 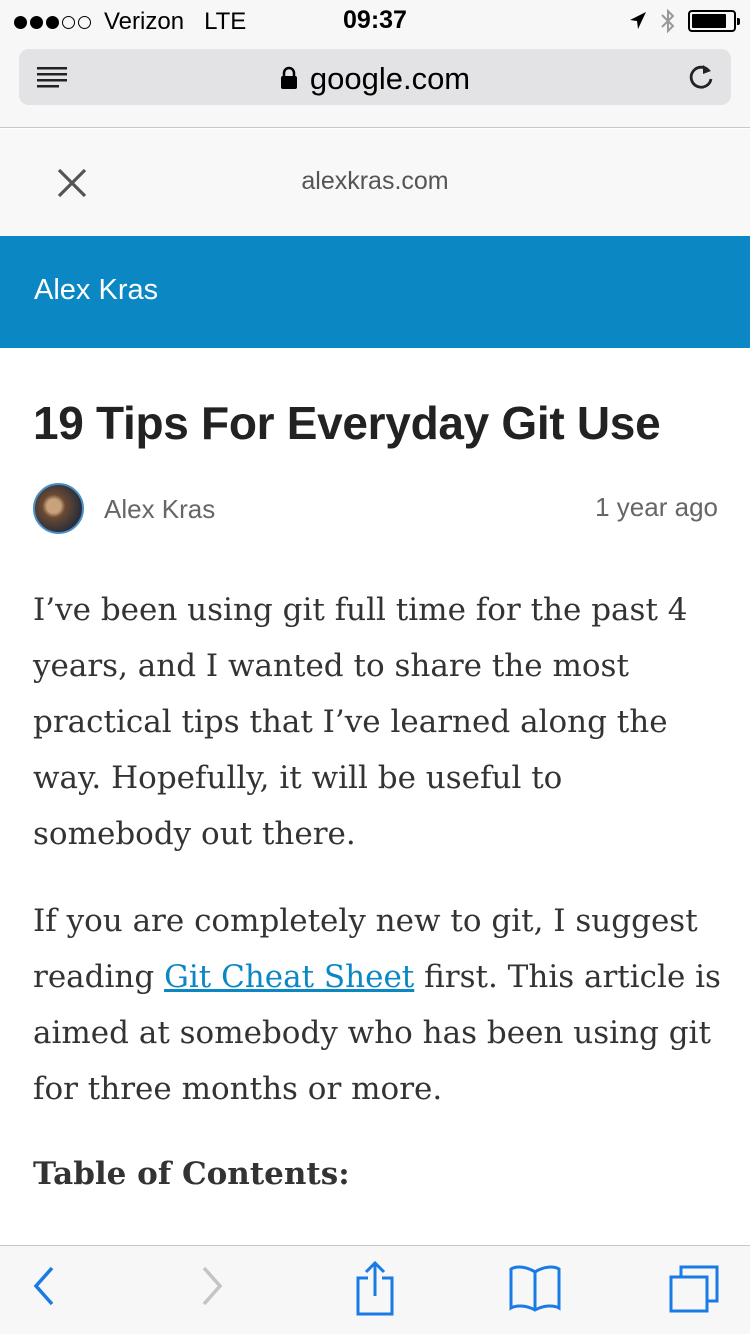 I want to click on amp-viewer-header: alexkras.com, so click(x=375, y=182).